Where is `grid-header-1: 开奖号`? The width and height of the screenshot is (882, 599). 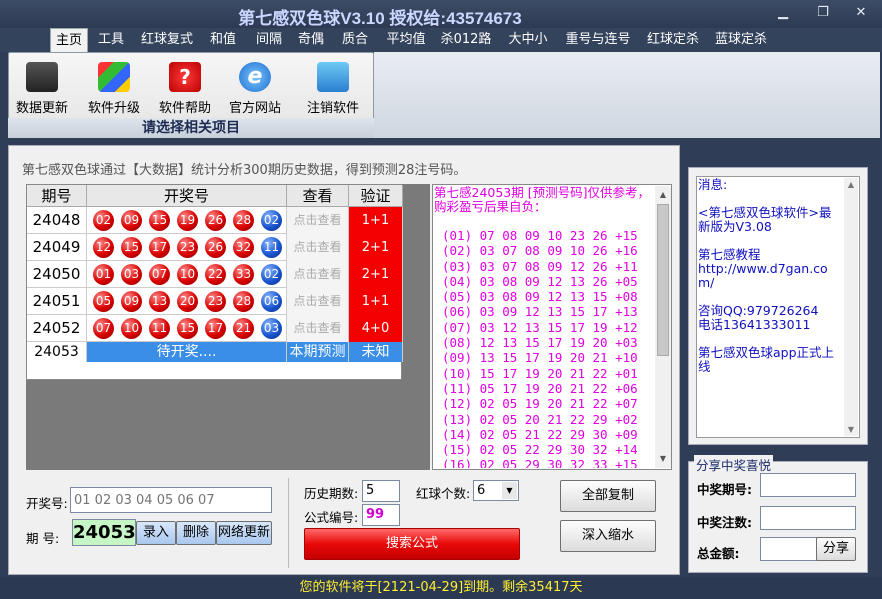 grid-header-1: 开奖号 is located at coordinates (187, 196).